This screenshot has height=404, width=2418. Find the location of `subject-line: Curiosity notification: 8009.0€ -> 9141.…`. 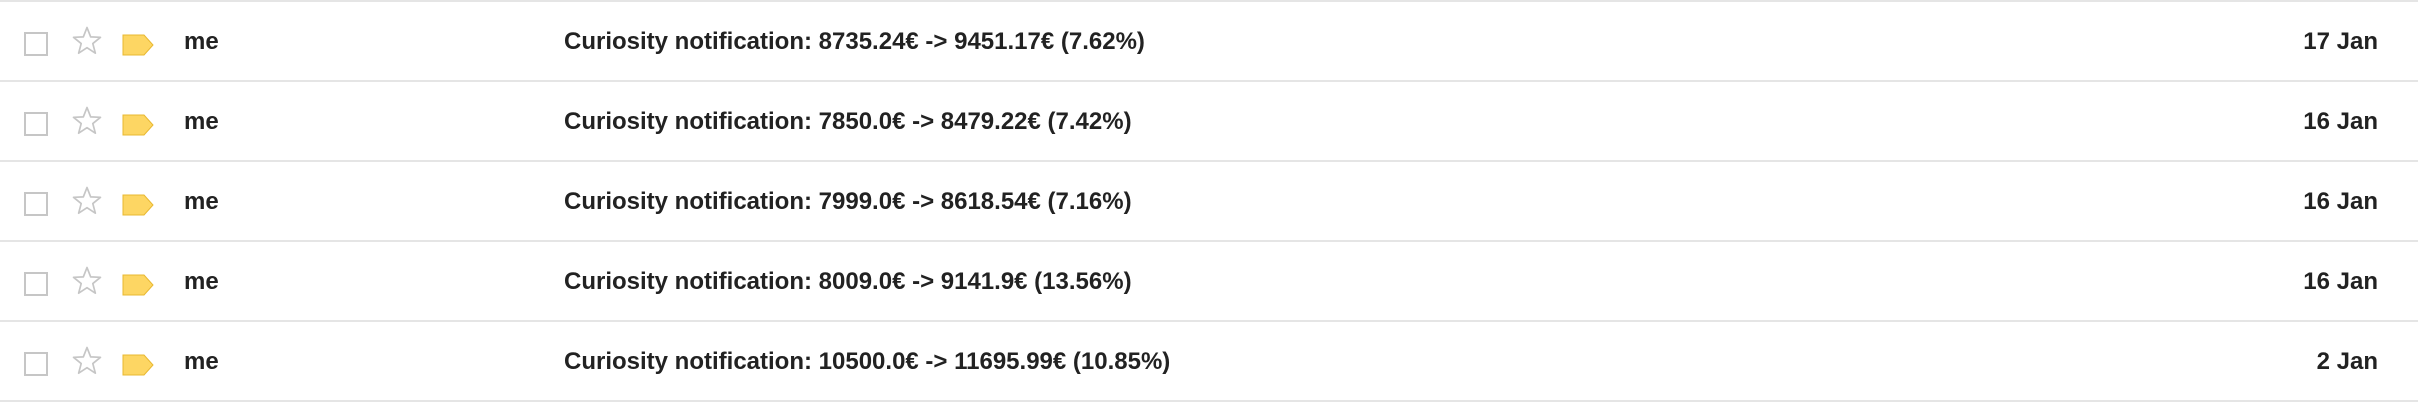

subject-line: Curiosity notification: 8009.0€ -> 9141.… is located at coordinates (848, 281).